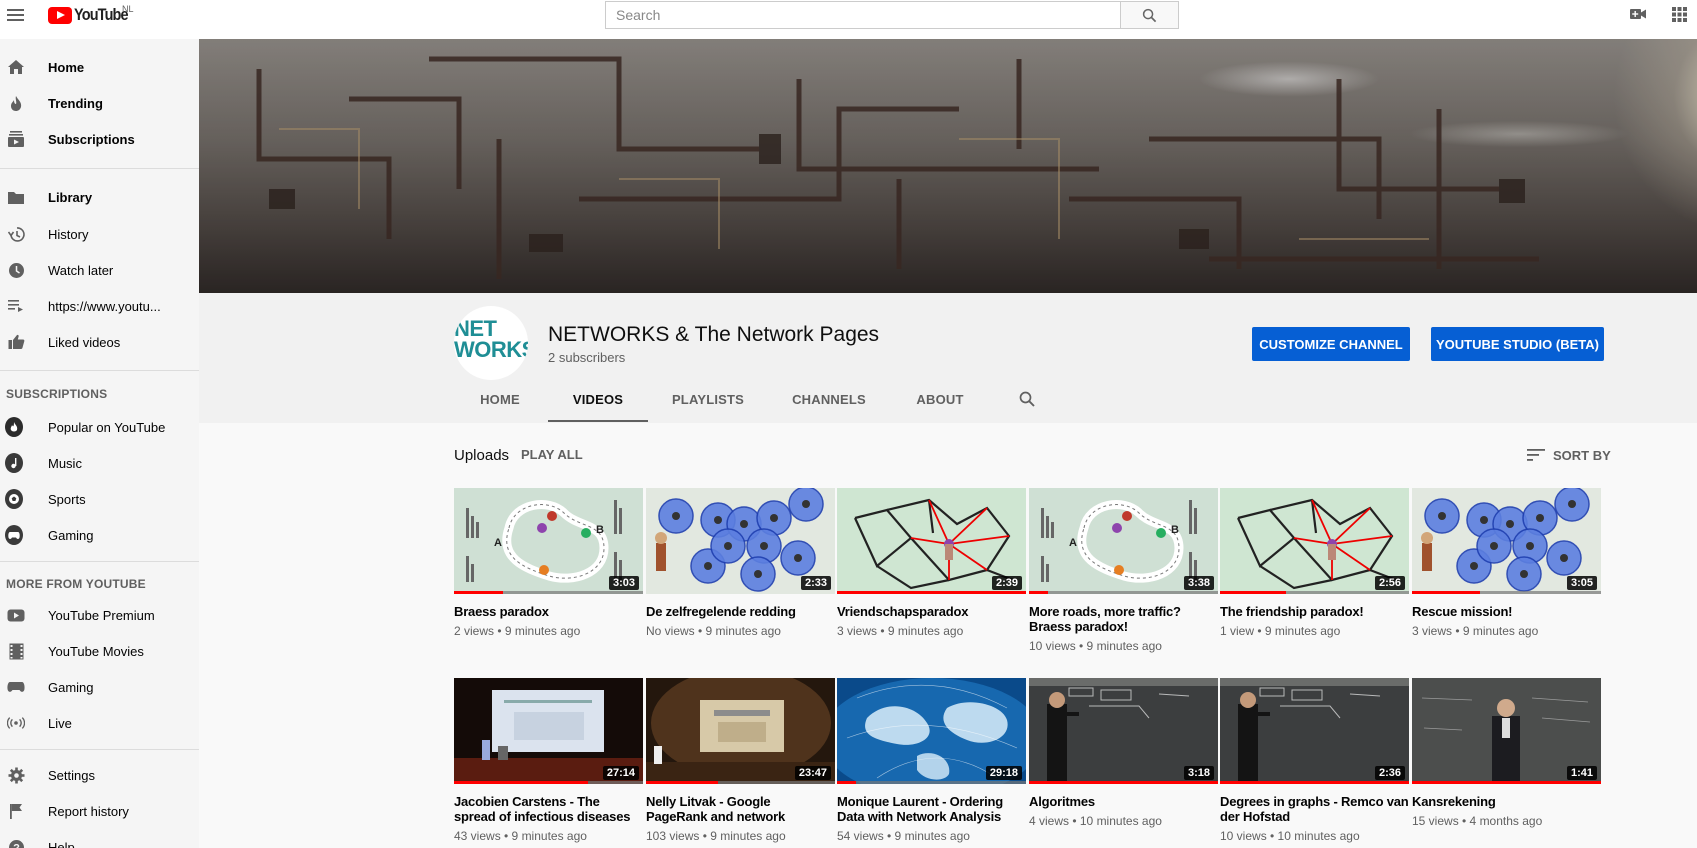 Image resolution: width=1697 pixels, height=848 pixels. I want to click on sidebar-item-library: Library, so click(99, 197).